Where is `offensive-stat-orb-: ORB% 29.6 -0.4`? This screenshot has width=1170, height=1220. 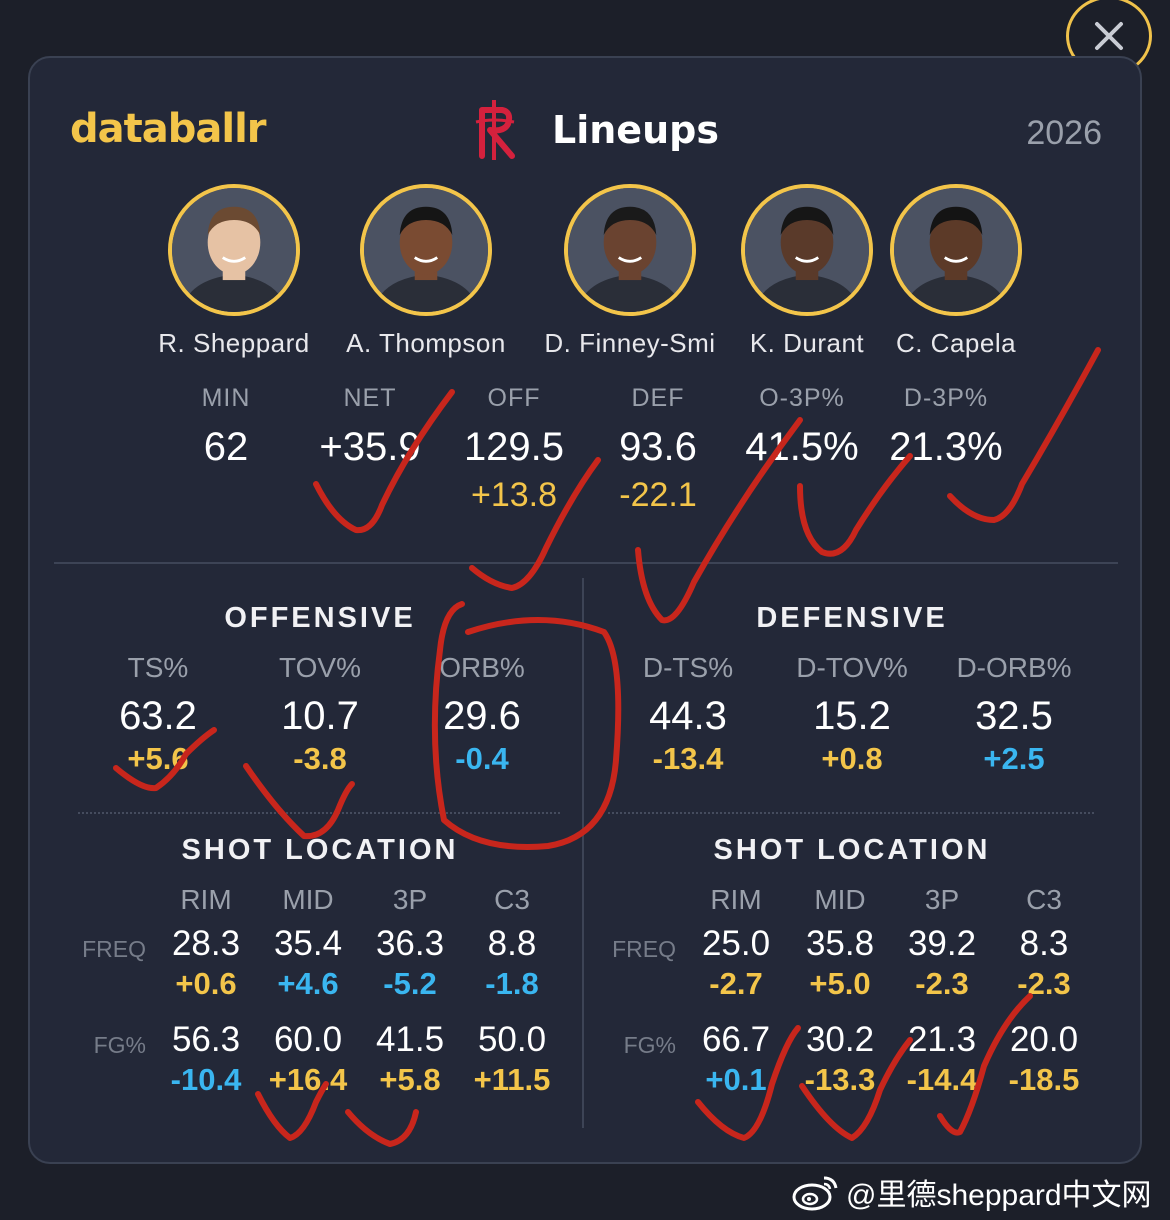 offensive-stat-orb-: ORB% 29.6 -0.4 is located at coordinates (482, 714).